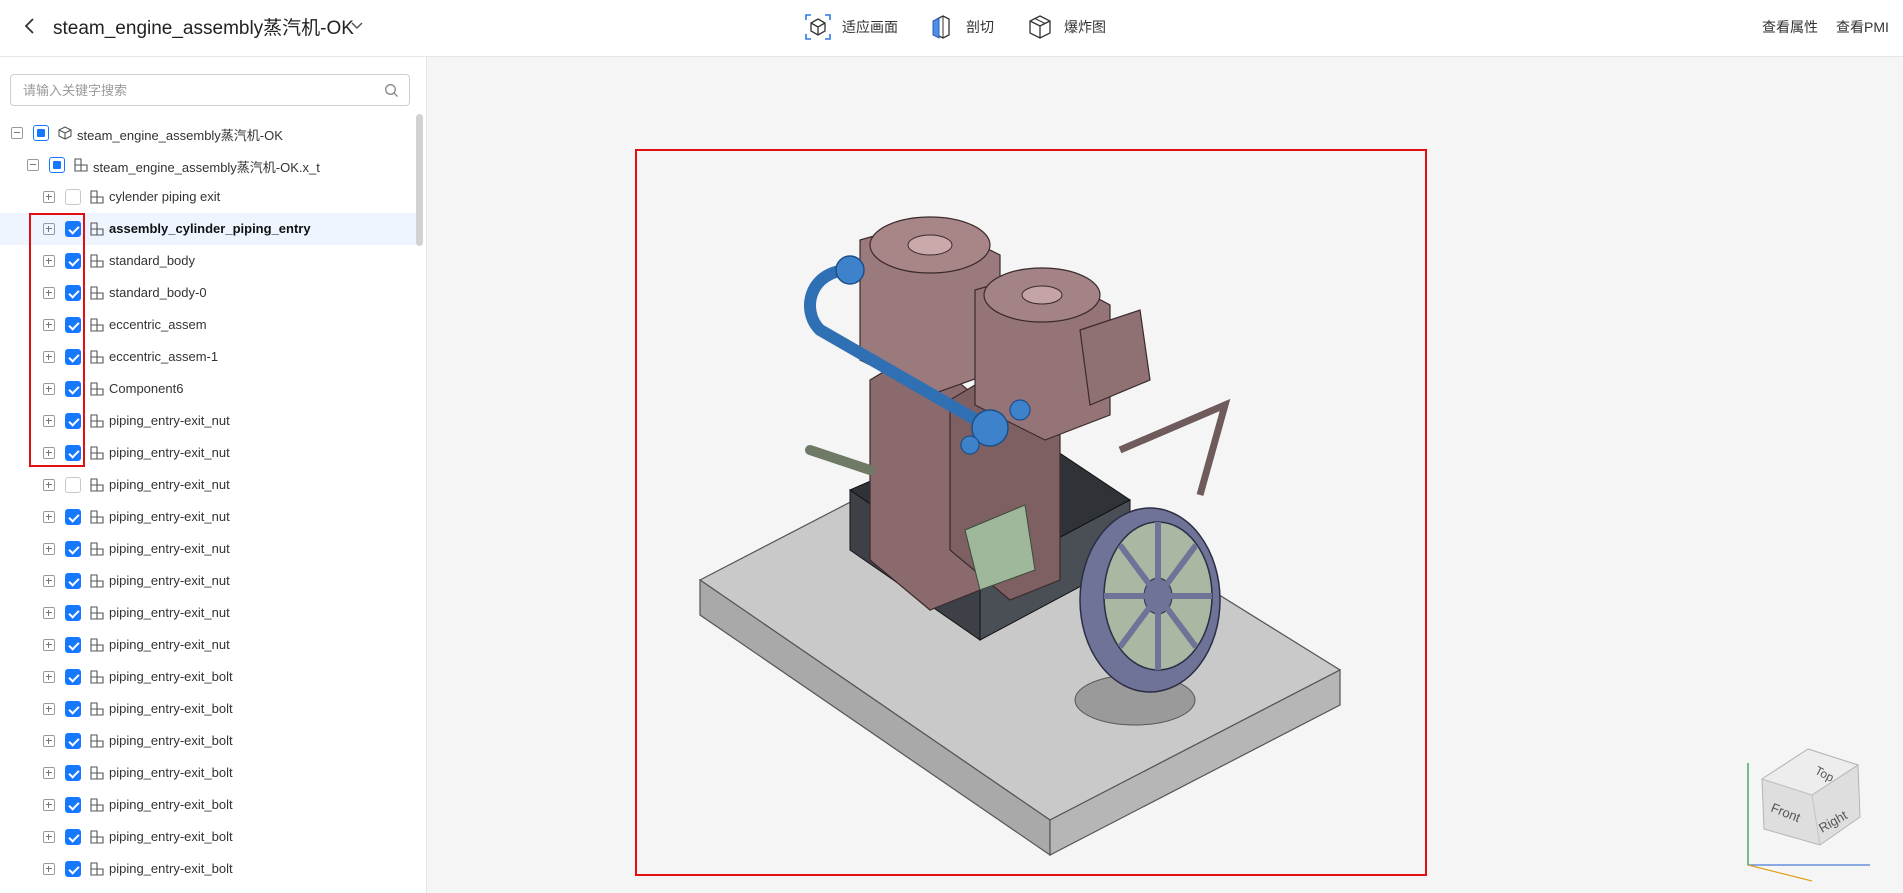  What do you see at coordinates (419, 180) in the screenshot?
I see `tree-scrollbar` at bounding box center [419, 180].